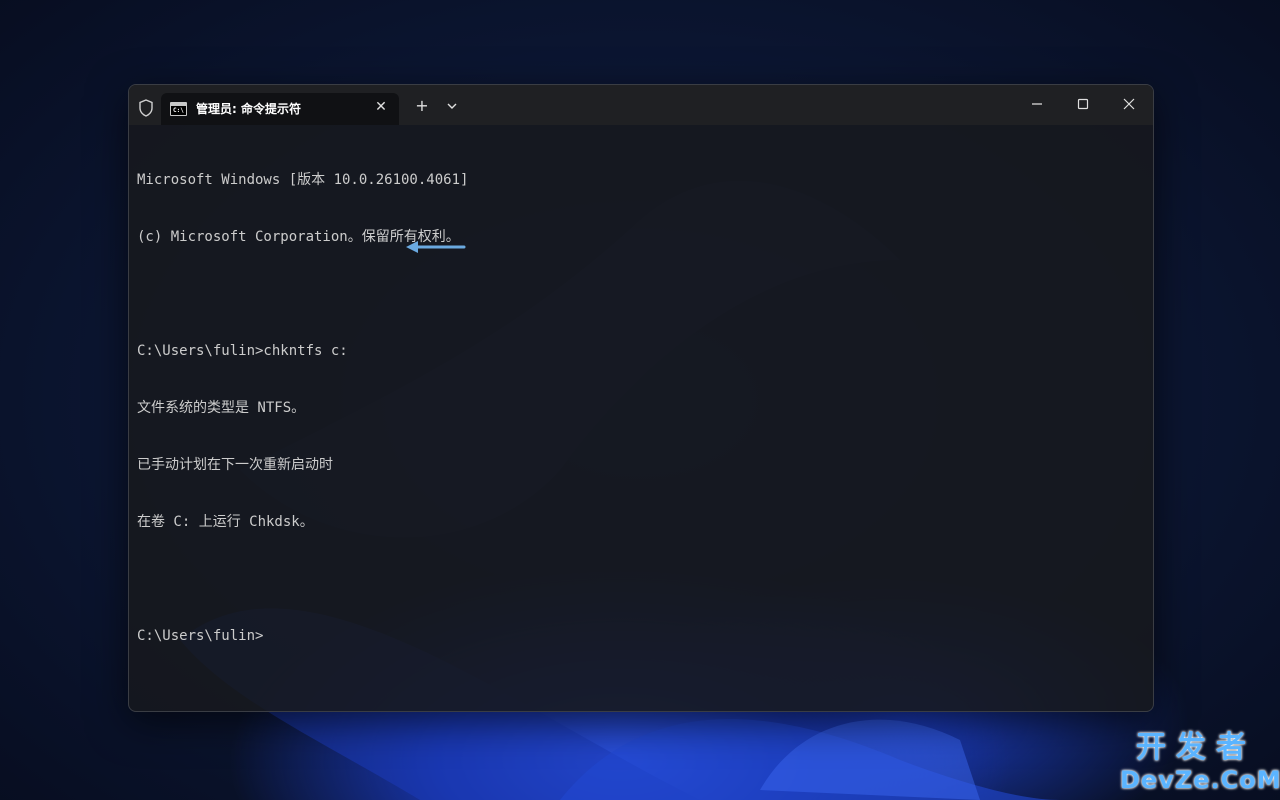 This screenshot has width=1280, height=800. I want to click on title-bar: C:\ 管理员: 命令提示符 ✕ +, so click(641, 105).